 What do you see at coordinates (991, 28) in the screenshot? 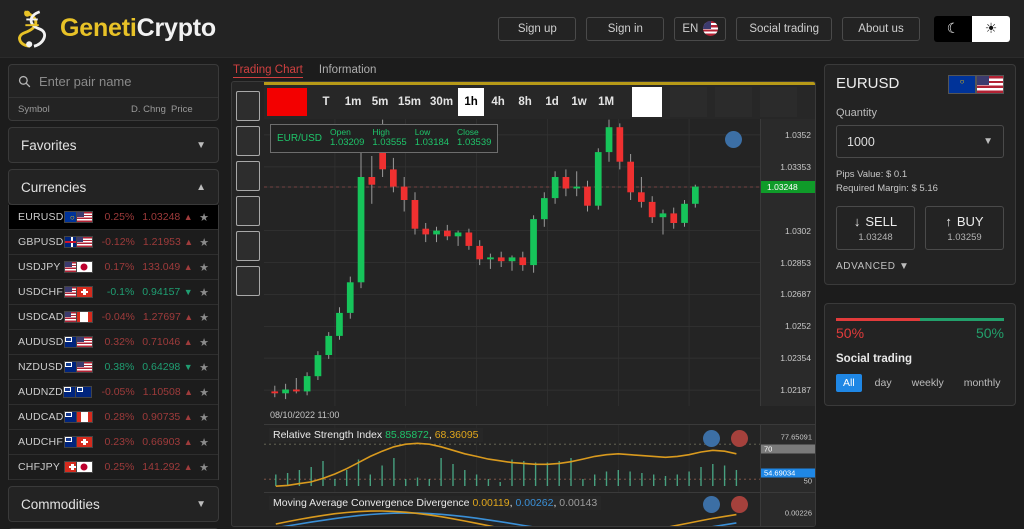
I see `sun-icon: ☀` at bounding box center [991, 28].